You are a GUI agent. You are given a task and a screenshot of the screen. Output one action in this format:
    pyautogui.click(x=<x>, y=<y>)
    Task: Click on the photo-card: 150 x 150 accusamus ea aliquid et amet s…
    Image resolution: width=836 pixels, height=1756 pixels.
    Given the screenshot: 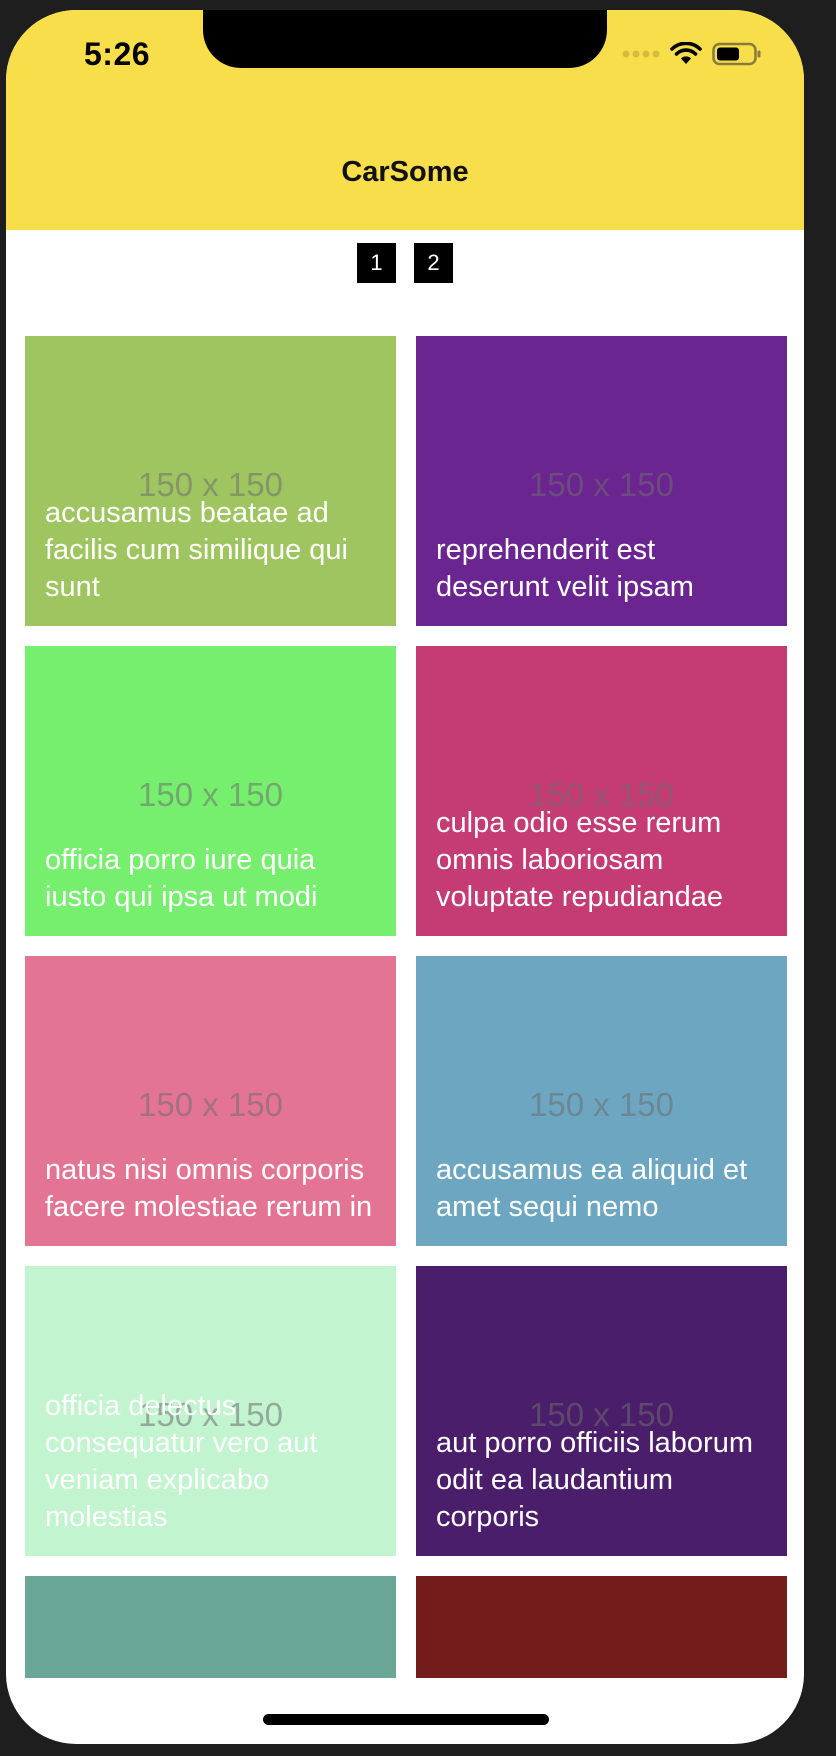 What is the action you would take?
    pyautogui.click(x=601, y=1101)
    